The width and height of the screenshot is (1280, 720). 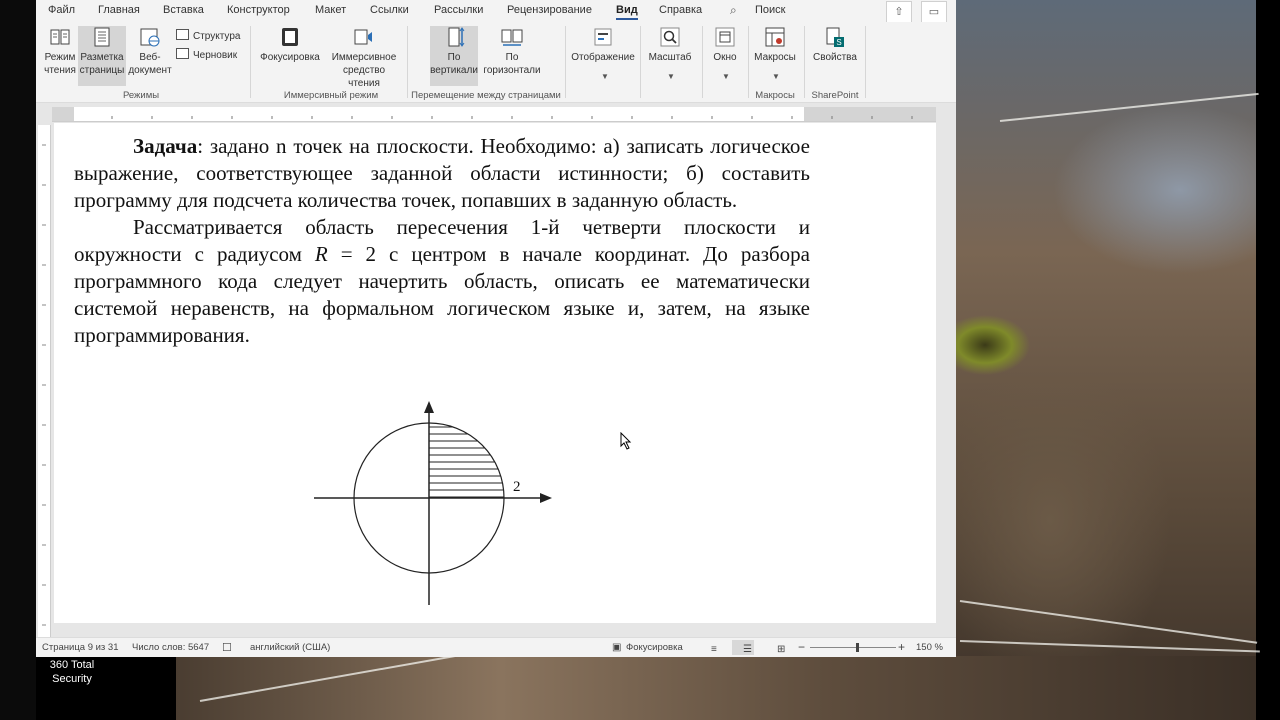 What do you see at coordinates (44, 385) in the screenshot?
I see `vertical-ruler-ticks` at bounding box center [44, 385].